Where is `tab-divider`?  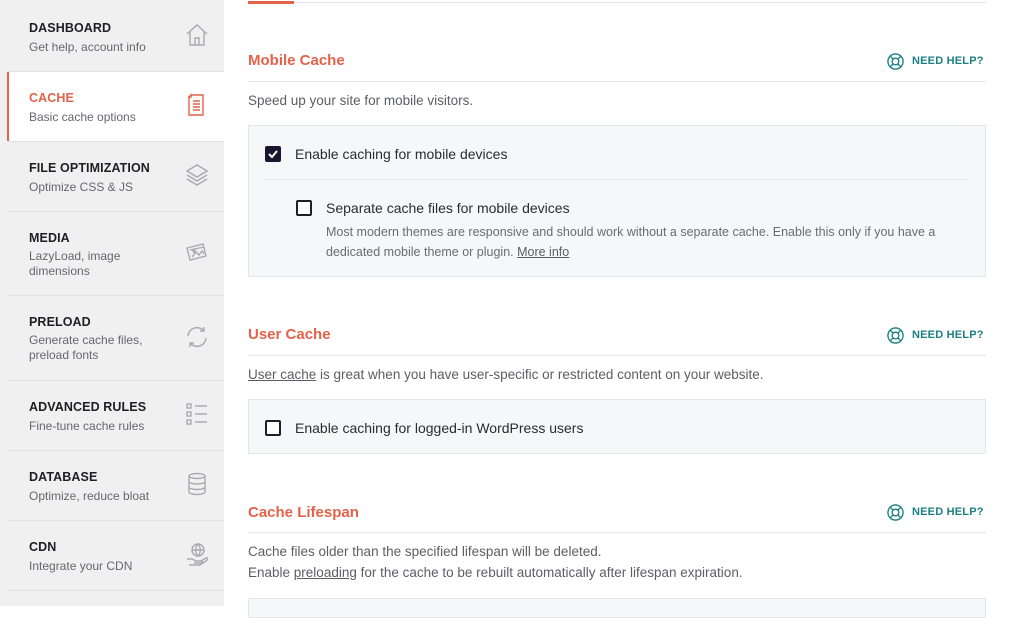 tab-divider is located at coordinates (617, 2).